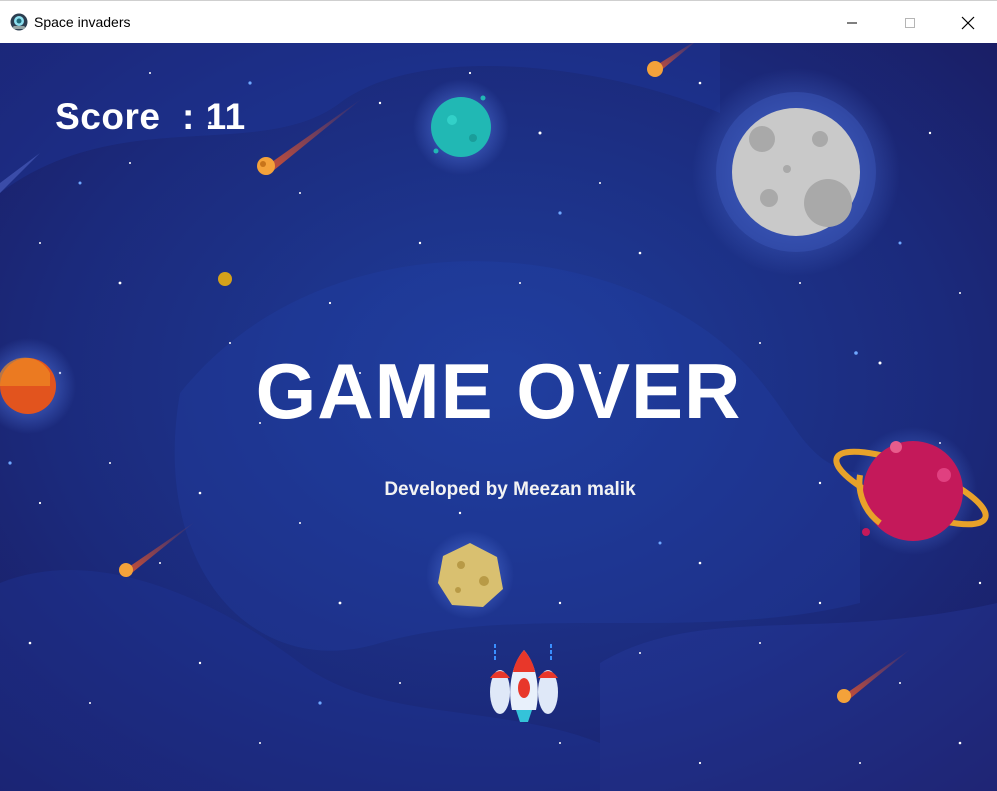  Describe the element at coordinates (498, 391) in the screenshot. I see `game-over-title: GAME OVER` at that location.